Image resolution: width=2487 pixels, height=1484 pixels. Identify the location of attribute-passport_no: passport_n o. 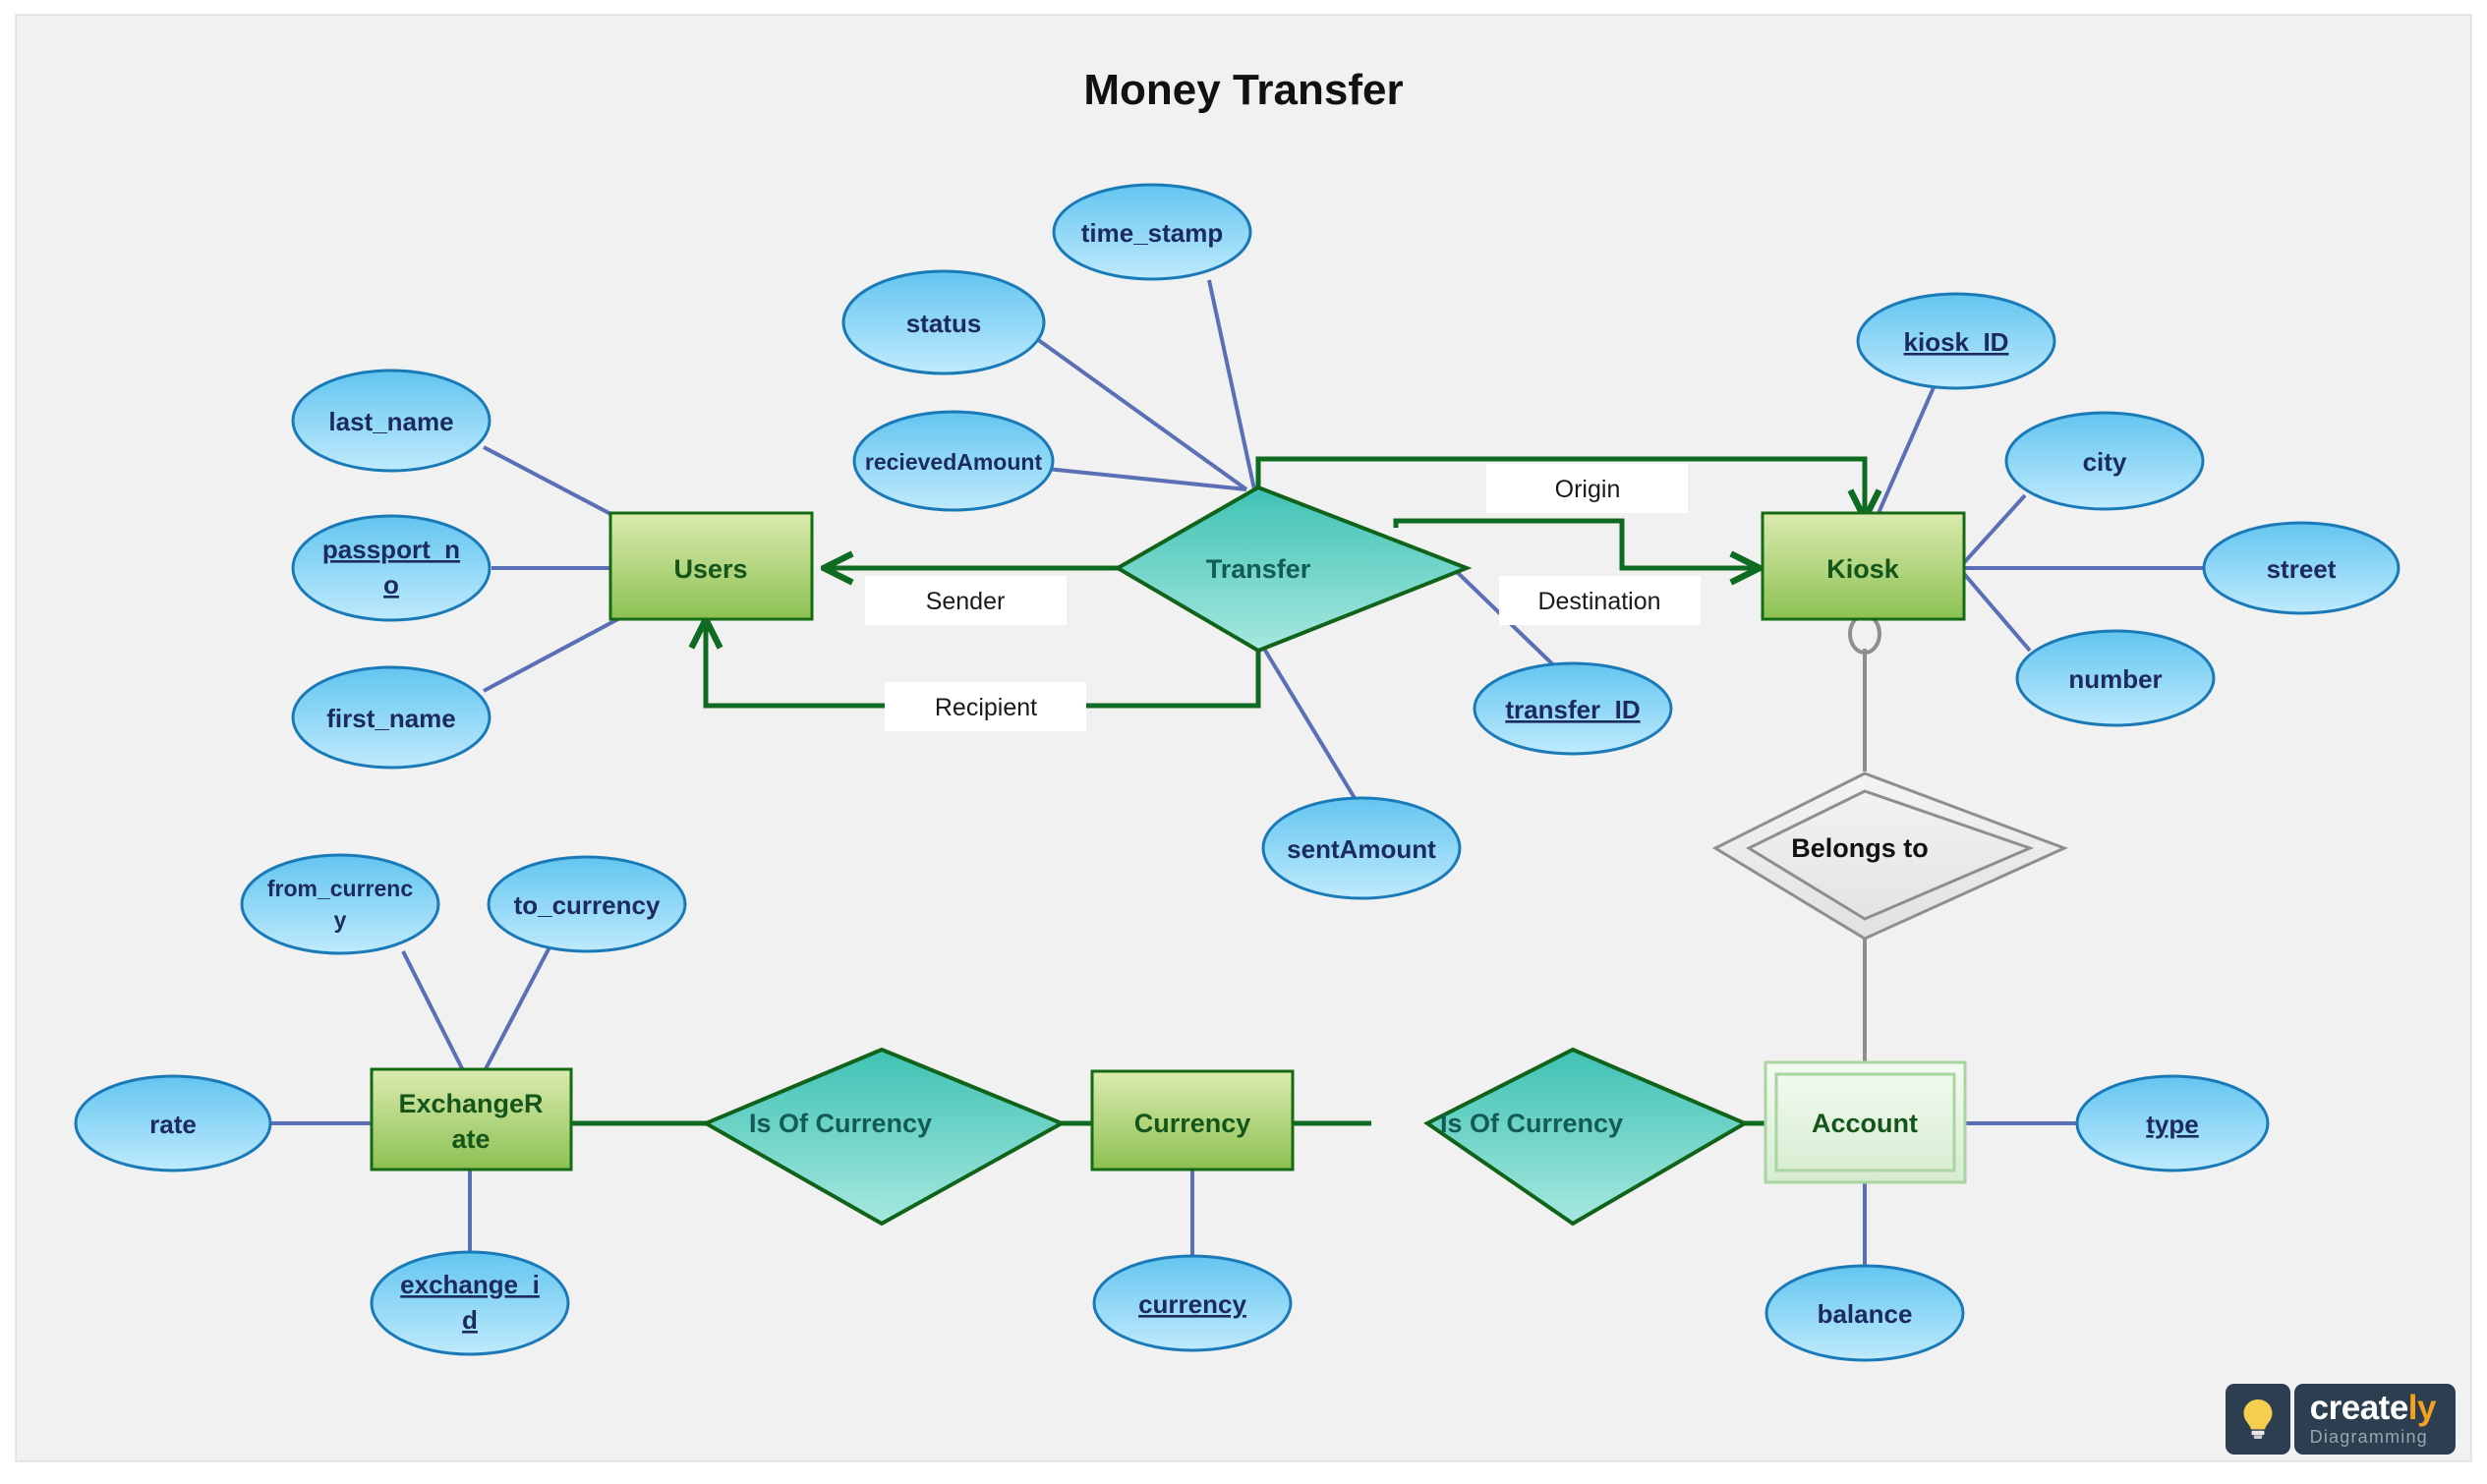
(391, 568).